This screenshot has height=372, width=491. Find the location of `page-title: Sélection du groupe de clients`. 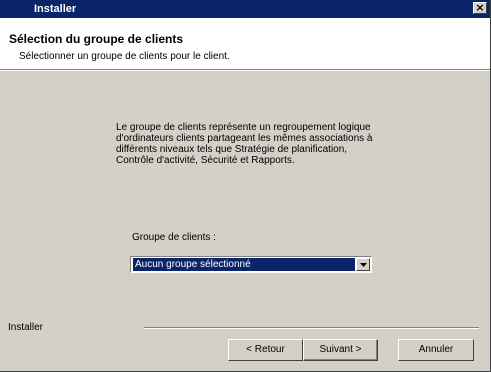

page-title: Sélection du groupe de clients is located at coordinates (96, 39).